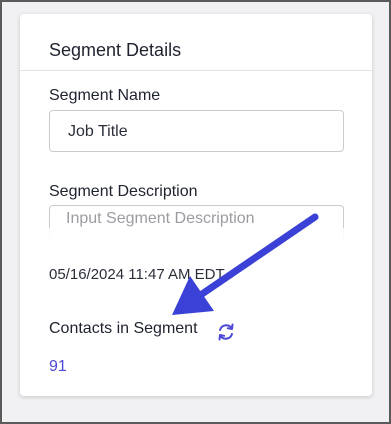 The width and height of the screenshot is (391, 424). Describe the element at coordinates (160, 218) in the screenshot. I see `segment-description-placeholder: Input Segment Description` at that location.